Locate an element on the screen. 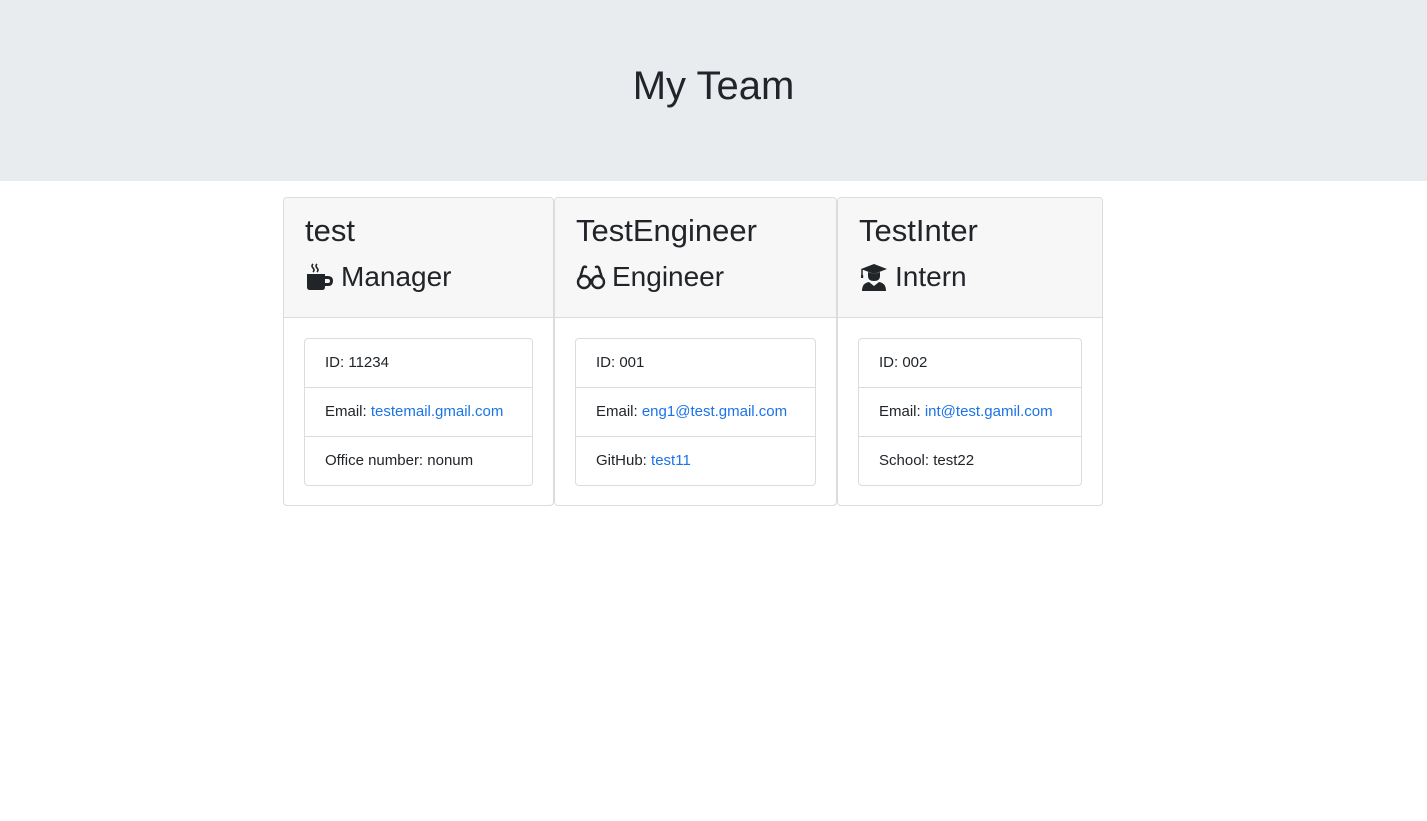 This screenshot has width=1427, height=821. office-label: Office number: is located at coordinates (376, 460).